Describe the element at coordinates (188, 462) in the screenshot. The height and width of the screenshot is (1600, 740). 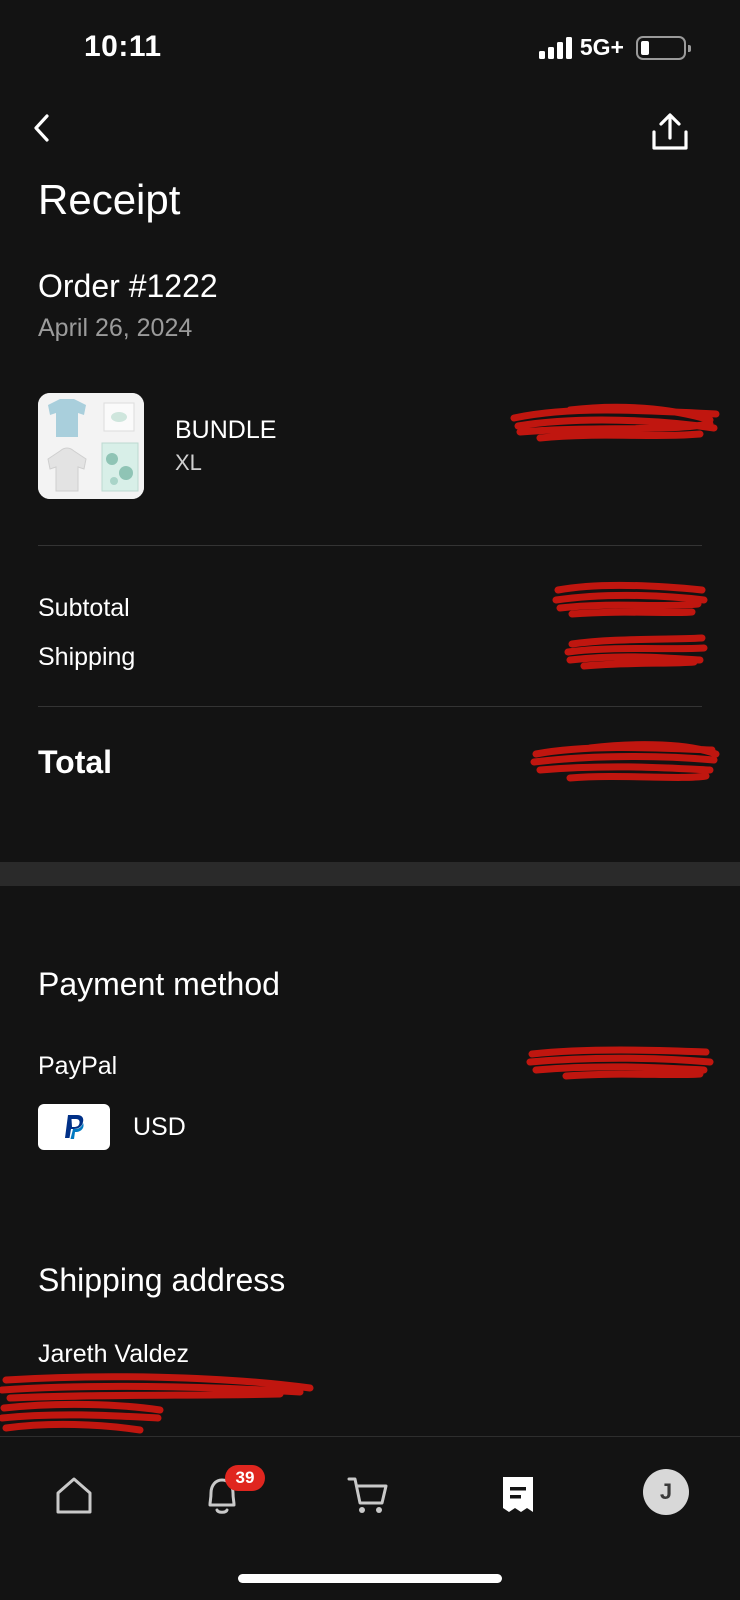
I see `product-variant: XL` at that location.